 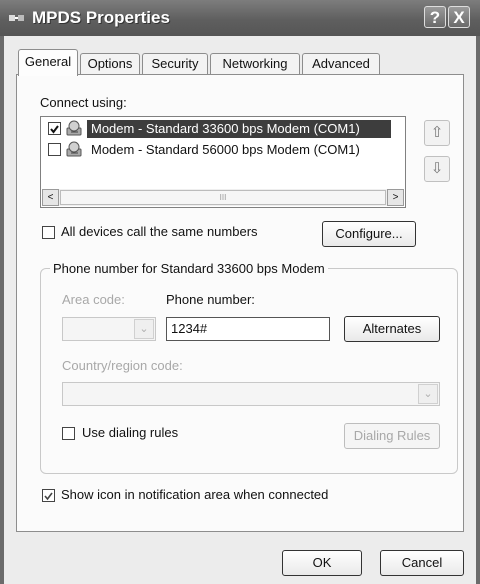 I want to click on show-icon-checkbox, so click(x=48, y=495).